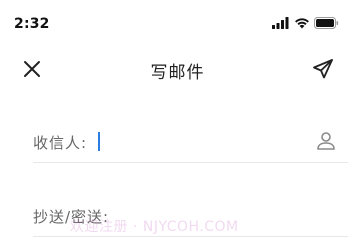  What do you see at coordinates (99, 141) in the screenshot?
I see `text-cursor` at bounding box center [99, 141].